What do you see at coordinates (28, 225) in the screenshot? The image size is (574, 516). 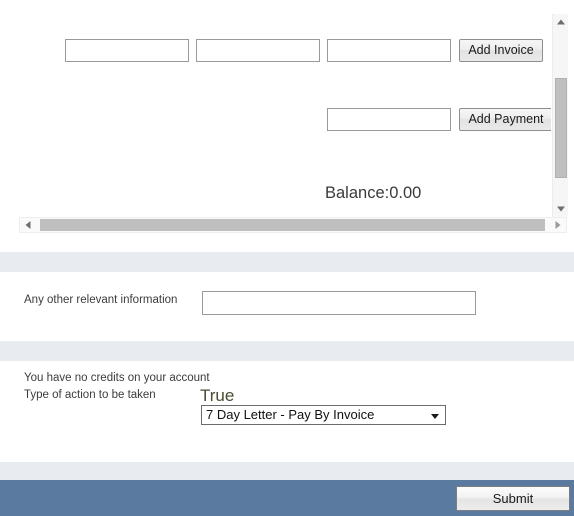 I see `scroll-left-arrow-icon` at bounding box center [28, 225].